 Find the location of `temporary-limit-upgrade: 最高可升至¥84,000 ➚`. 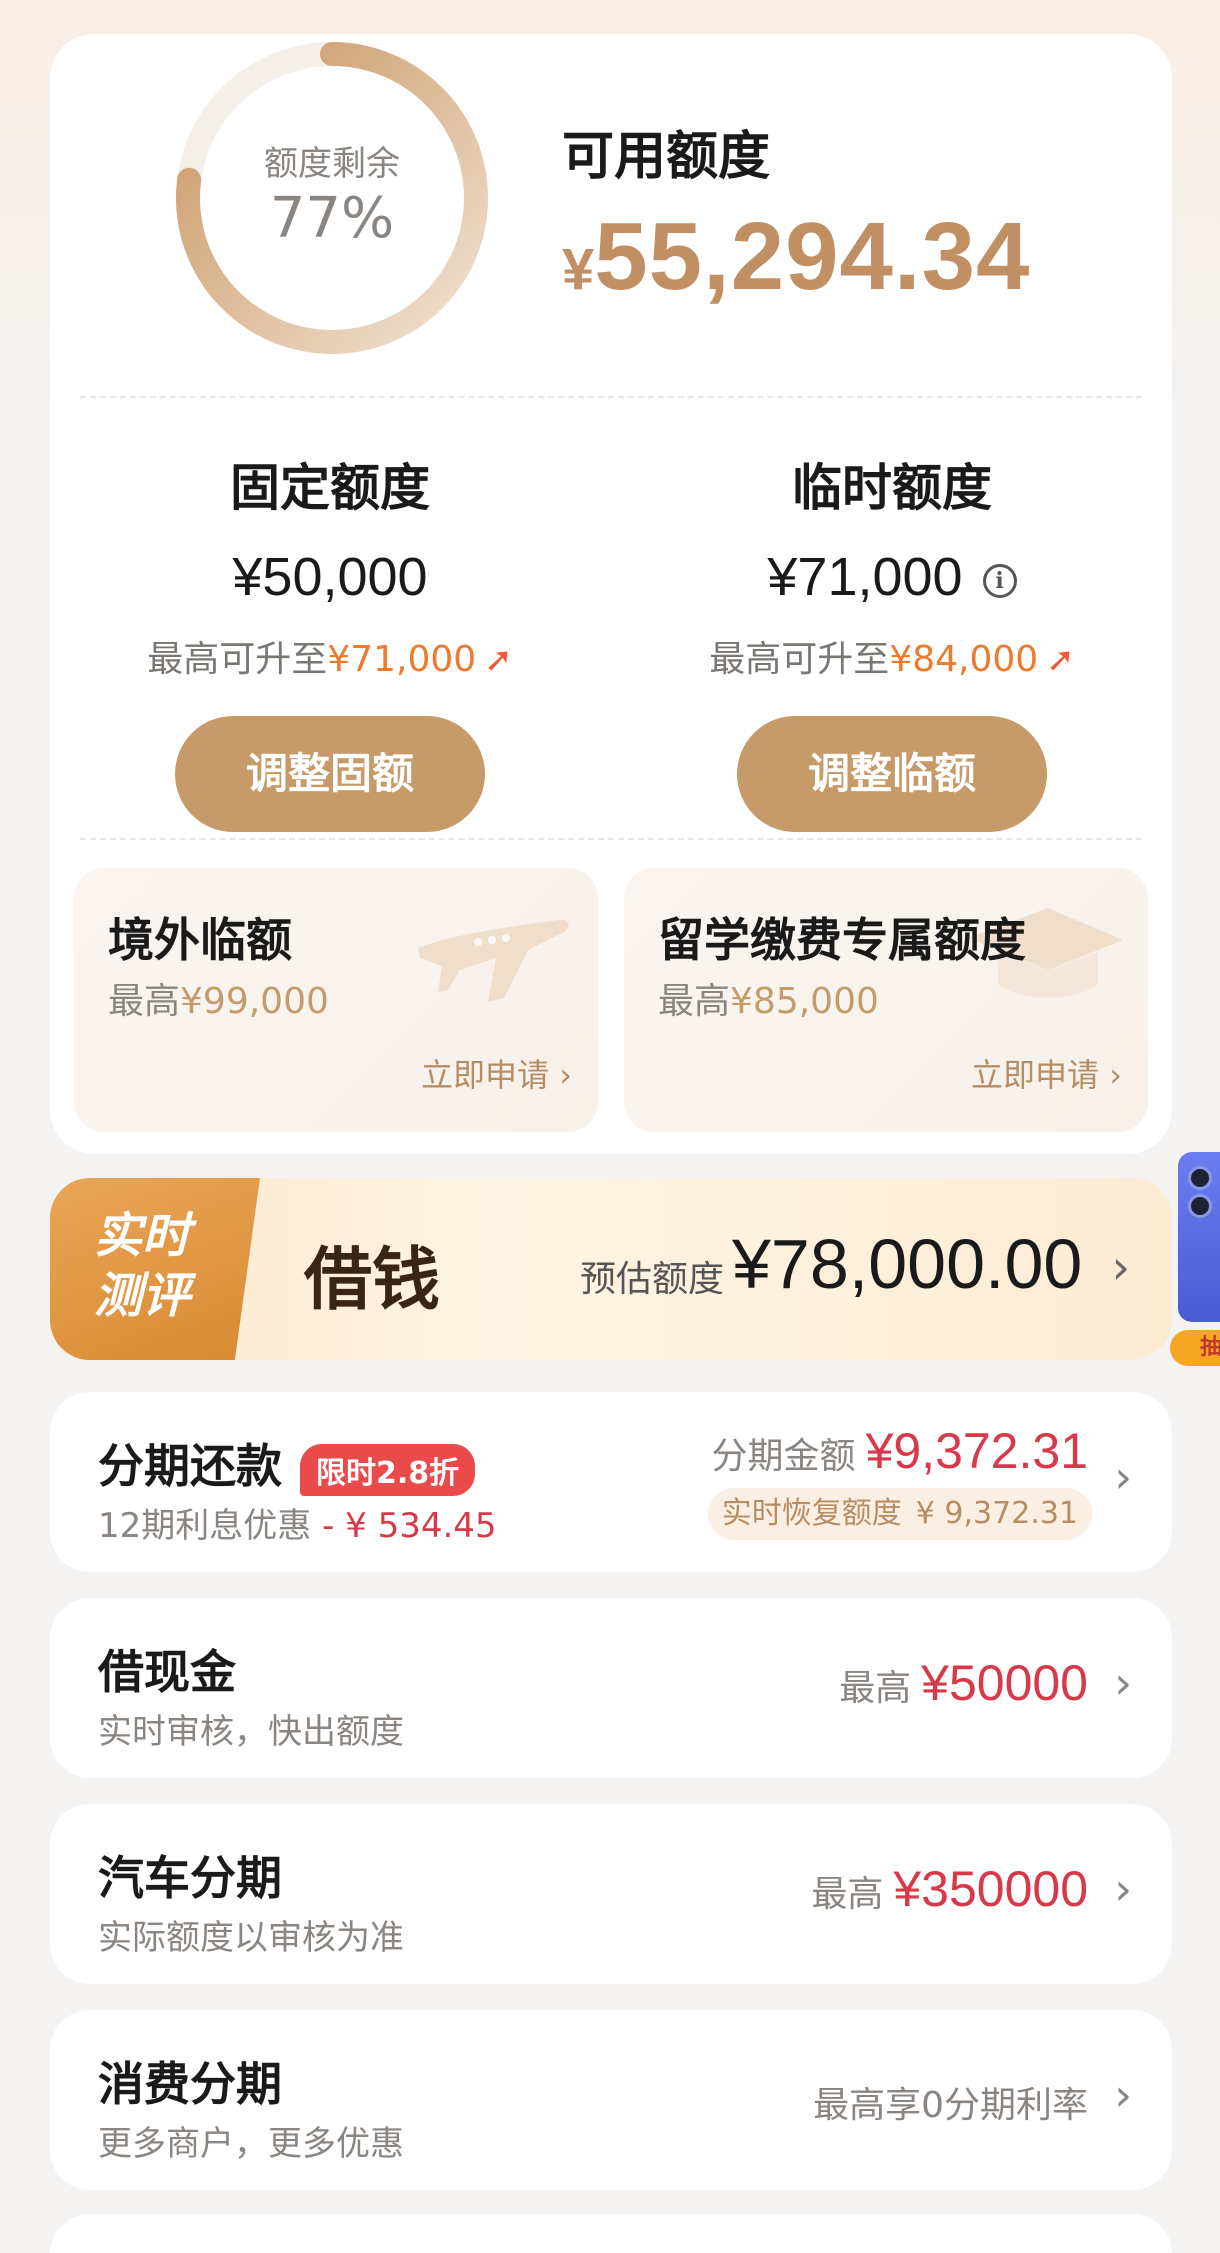

temporary-limit-upgrade: 最高可升至¥84,000 ➚ is located at coordinates (892, 656).